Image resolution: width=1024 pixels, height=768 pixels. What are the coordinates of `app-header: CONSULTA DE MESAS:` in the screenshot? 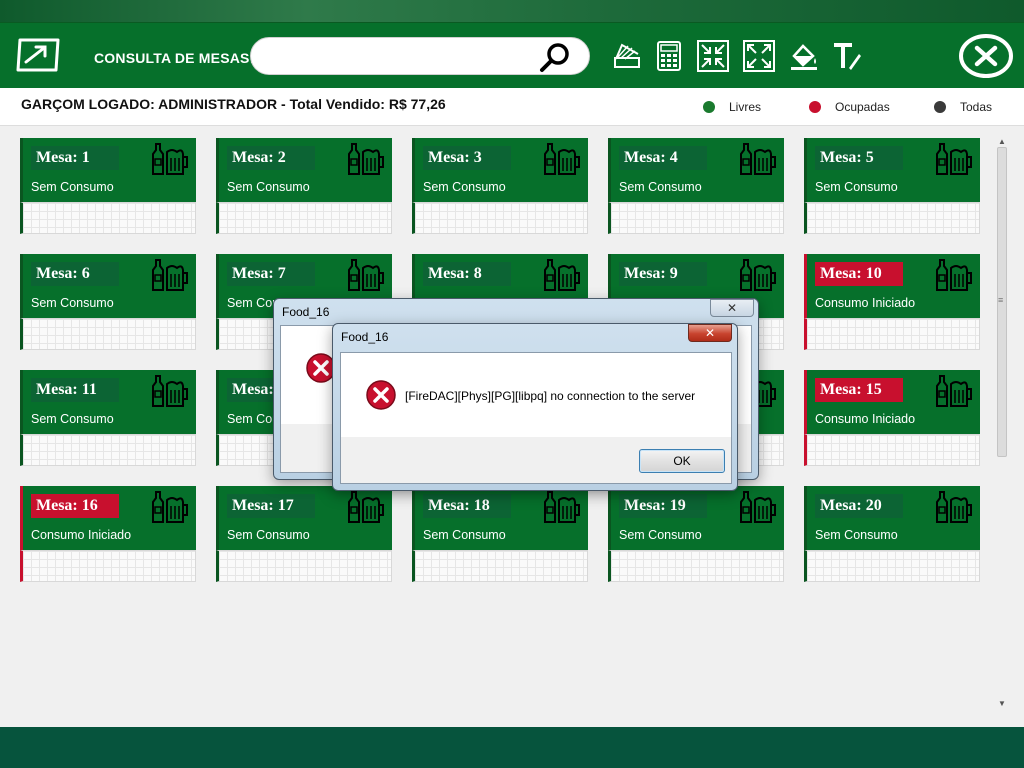 It's located at (512, 55).